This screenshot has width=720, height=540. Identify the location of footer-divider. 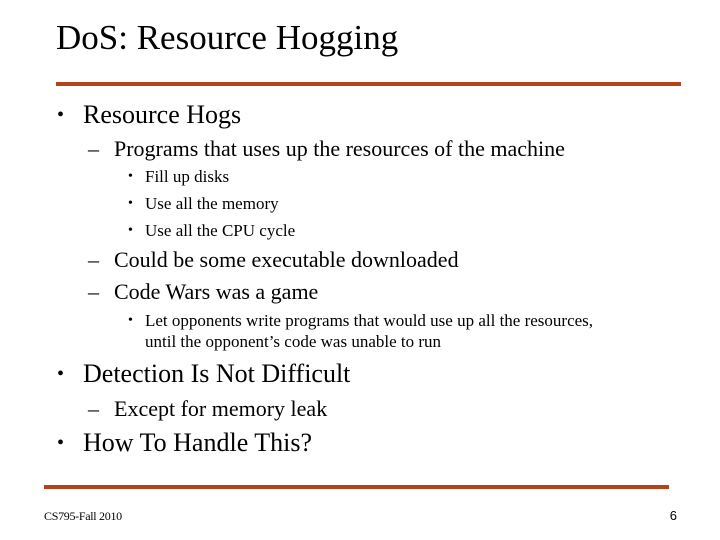
(356, 487).